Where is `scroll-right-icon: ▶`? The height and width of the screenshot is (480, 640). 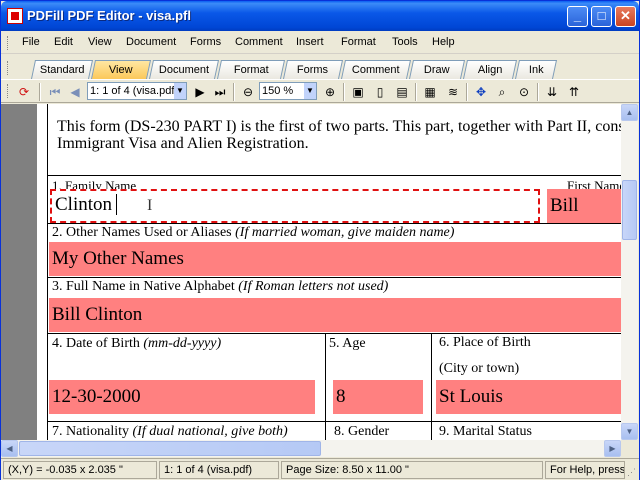 scroll-right-icon: ▶ is located at coordinates (612, 448).